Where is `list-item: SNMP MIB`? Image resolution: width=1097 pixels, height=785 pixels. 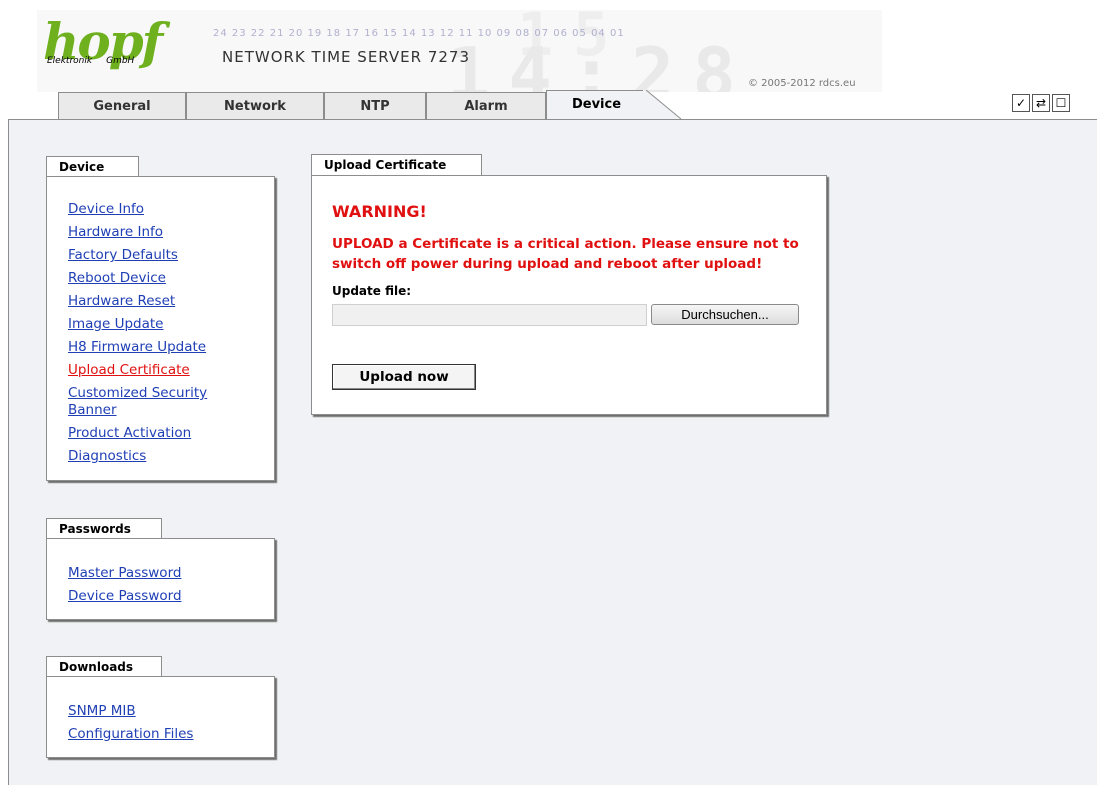
list-item: SNMP MIB is located at coordinates (130, 711).